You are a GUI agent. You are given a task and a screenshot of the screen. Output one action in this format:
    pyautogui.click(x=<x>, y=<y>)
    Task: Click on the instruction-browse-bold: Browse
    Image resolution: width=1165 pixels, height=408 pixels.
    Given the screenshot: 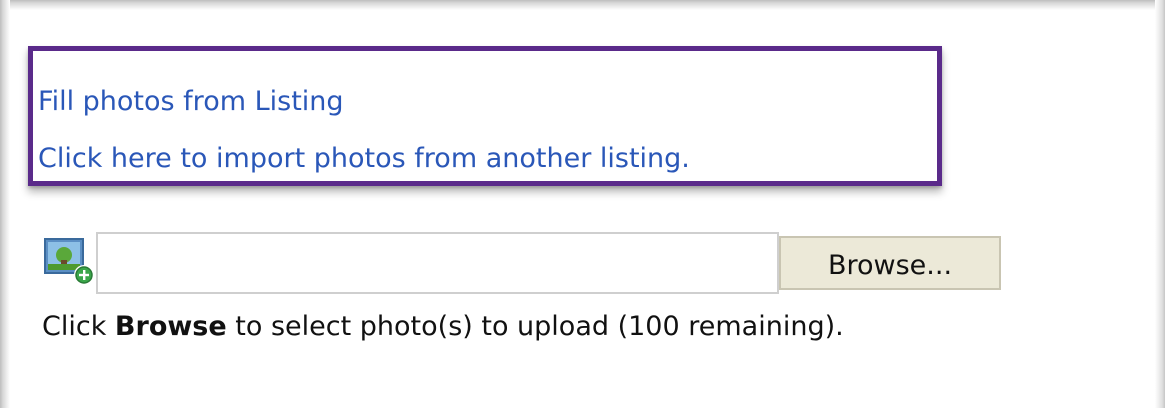 What is the action you would take?
    pyautogui.click(x=170, y=326)
    